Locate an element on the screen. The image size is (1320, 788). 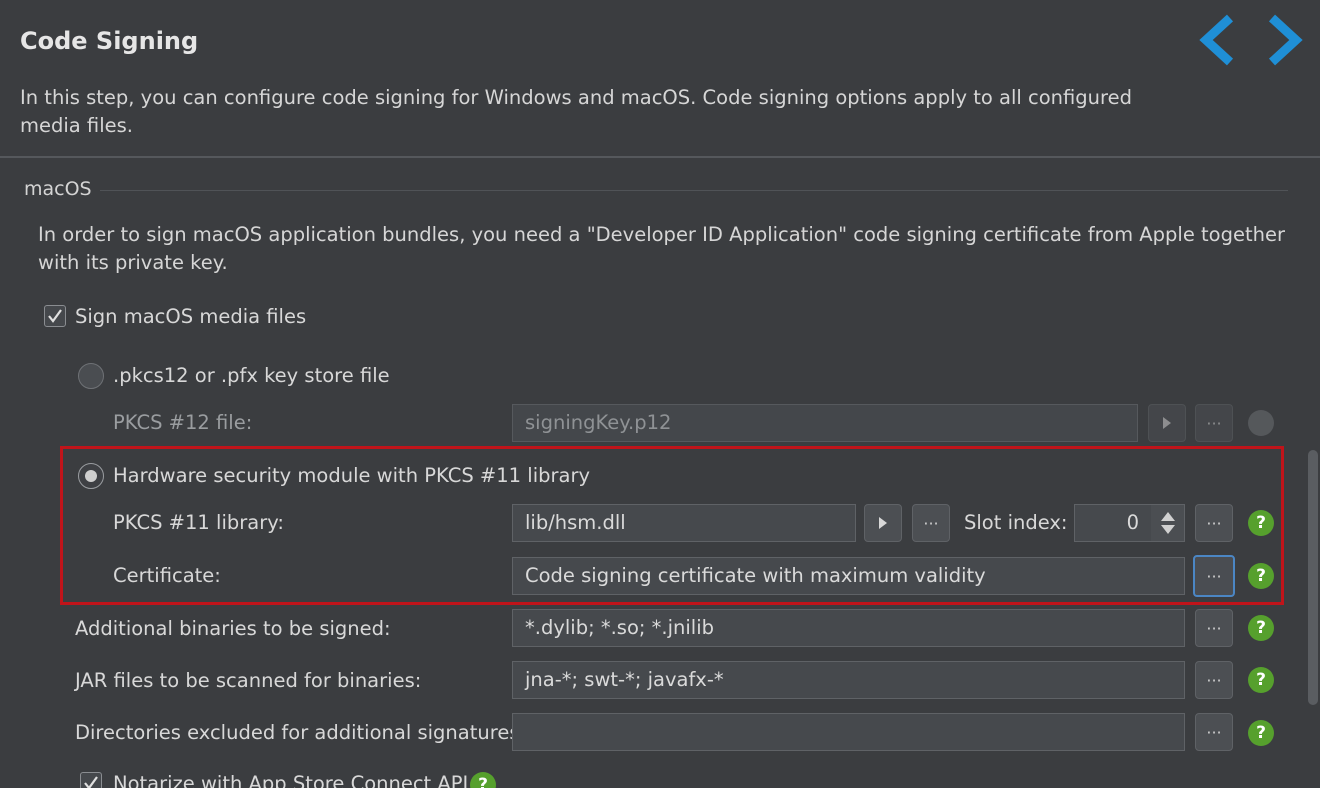
chevron-right-icon is located at coordinates (1285, 40).